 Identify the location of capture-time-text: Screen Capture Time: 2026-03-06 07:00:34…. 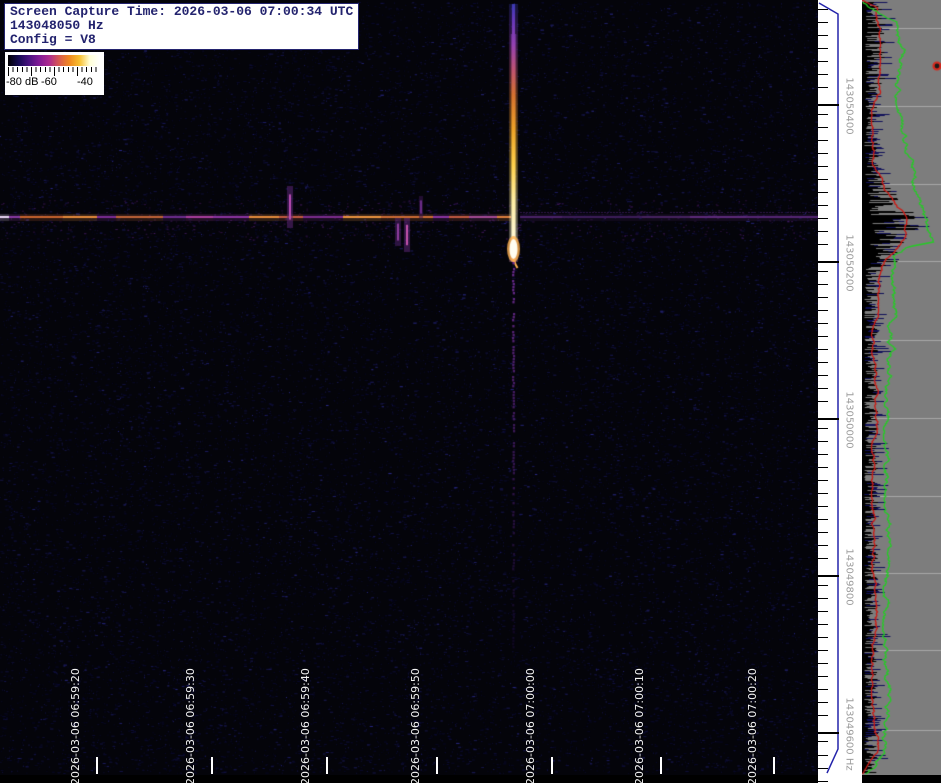
(182, 11).